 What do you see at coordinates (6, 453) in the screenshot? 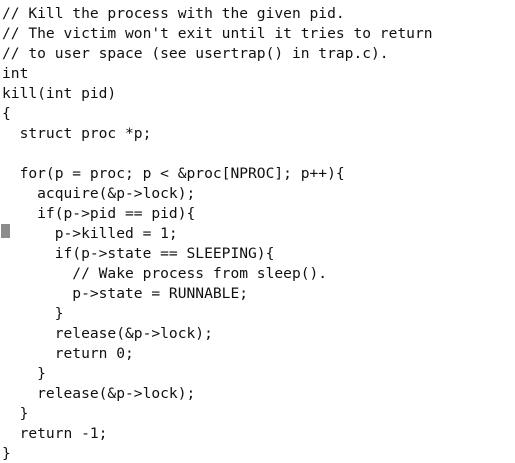
I see `code-line-23: }` at bounding box center [6, 453].